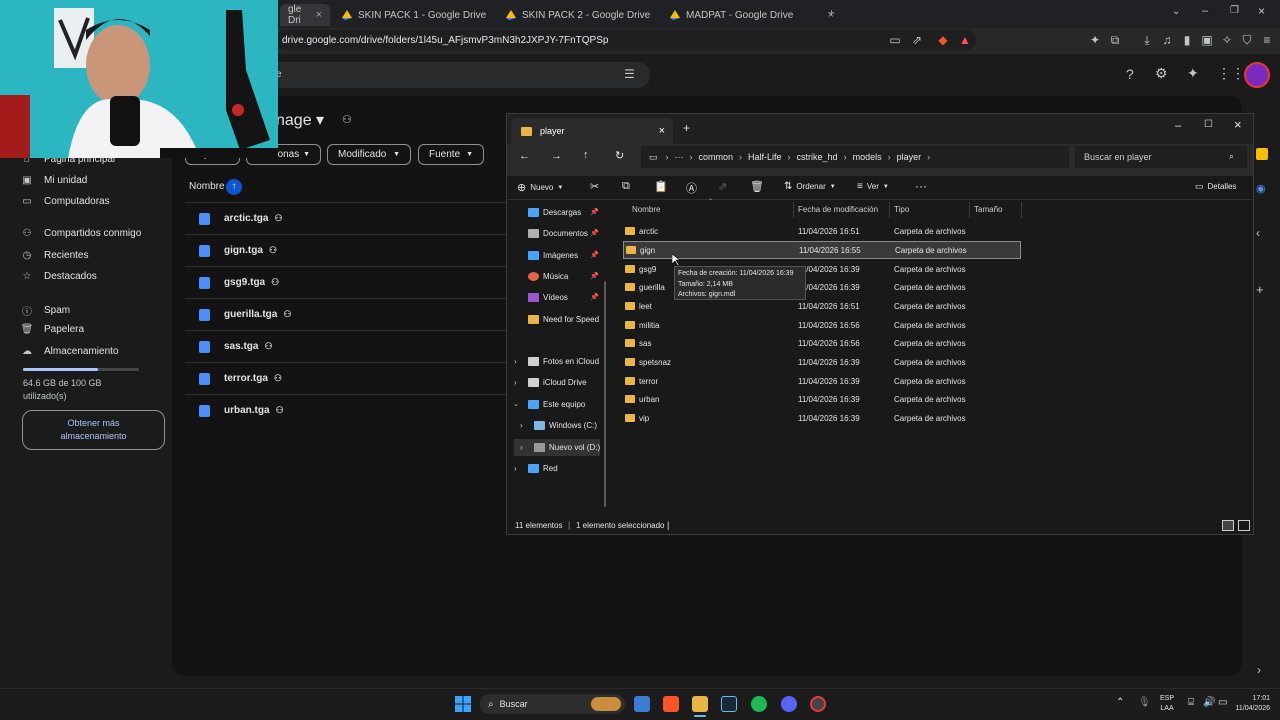 The image size is (1280, 720). I want to click on tasks-icon: ◉, so click(1261, 188).